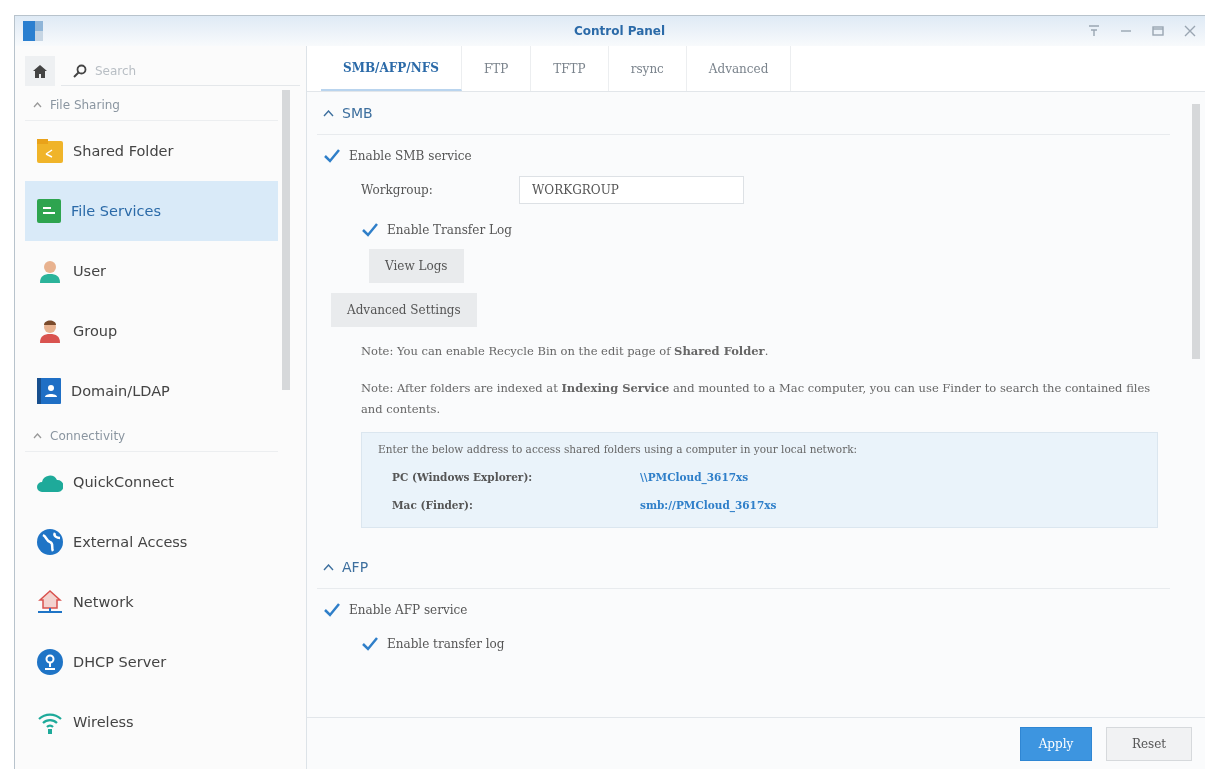 Image resolution: width=1205 pixels, height=769 pixels. I want to click on dhcp-icon, so click(50, 662).